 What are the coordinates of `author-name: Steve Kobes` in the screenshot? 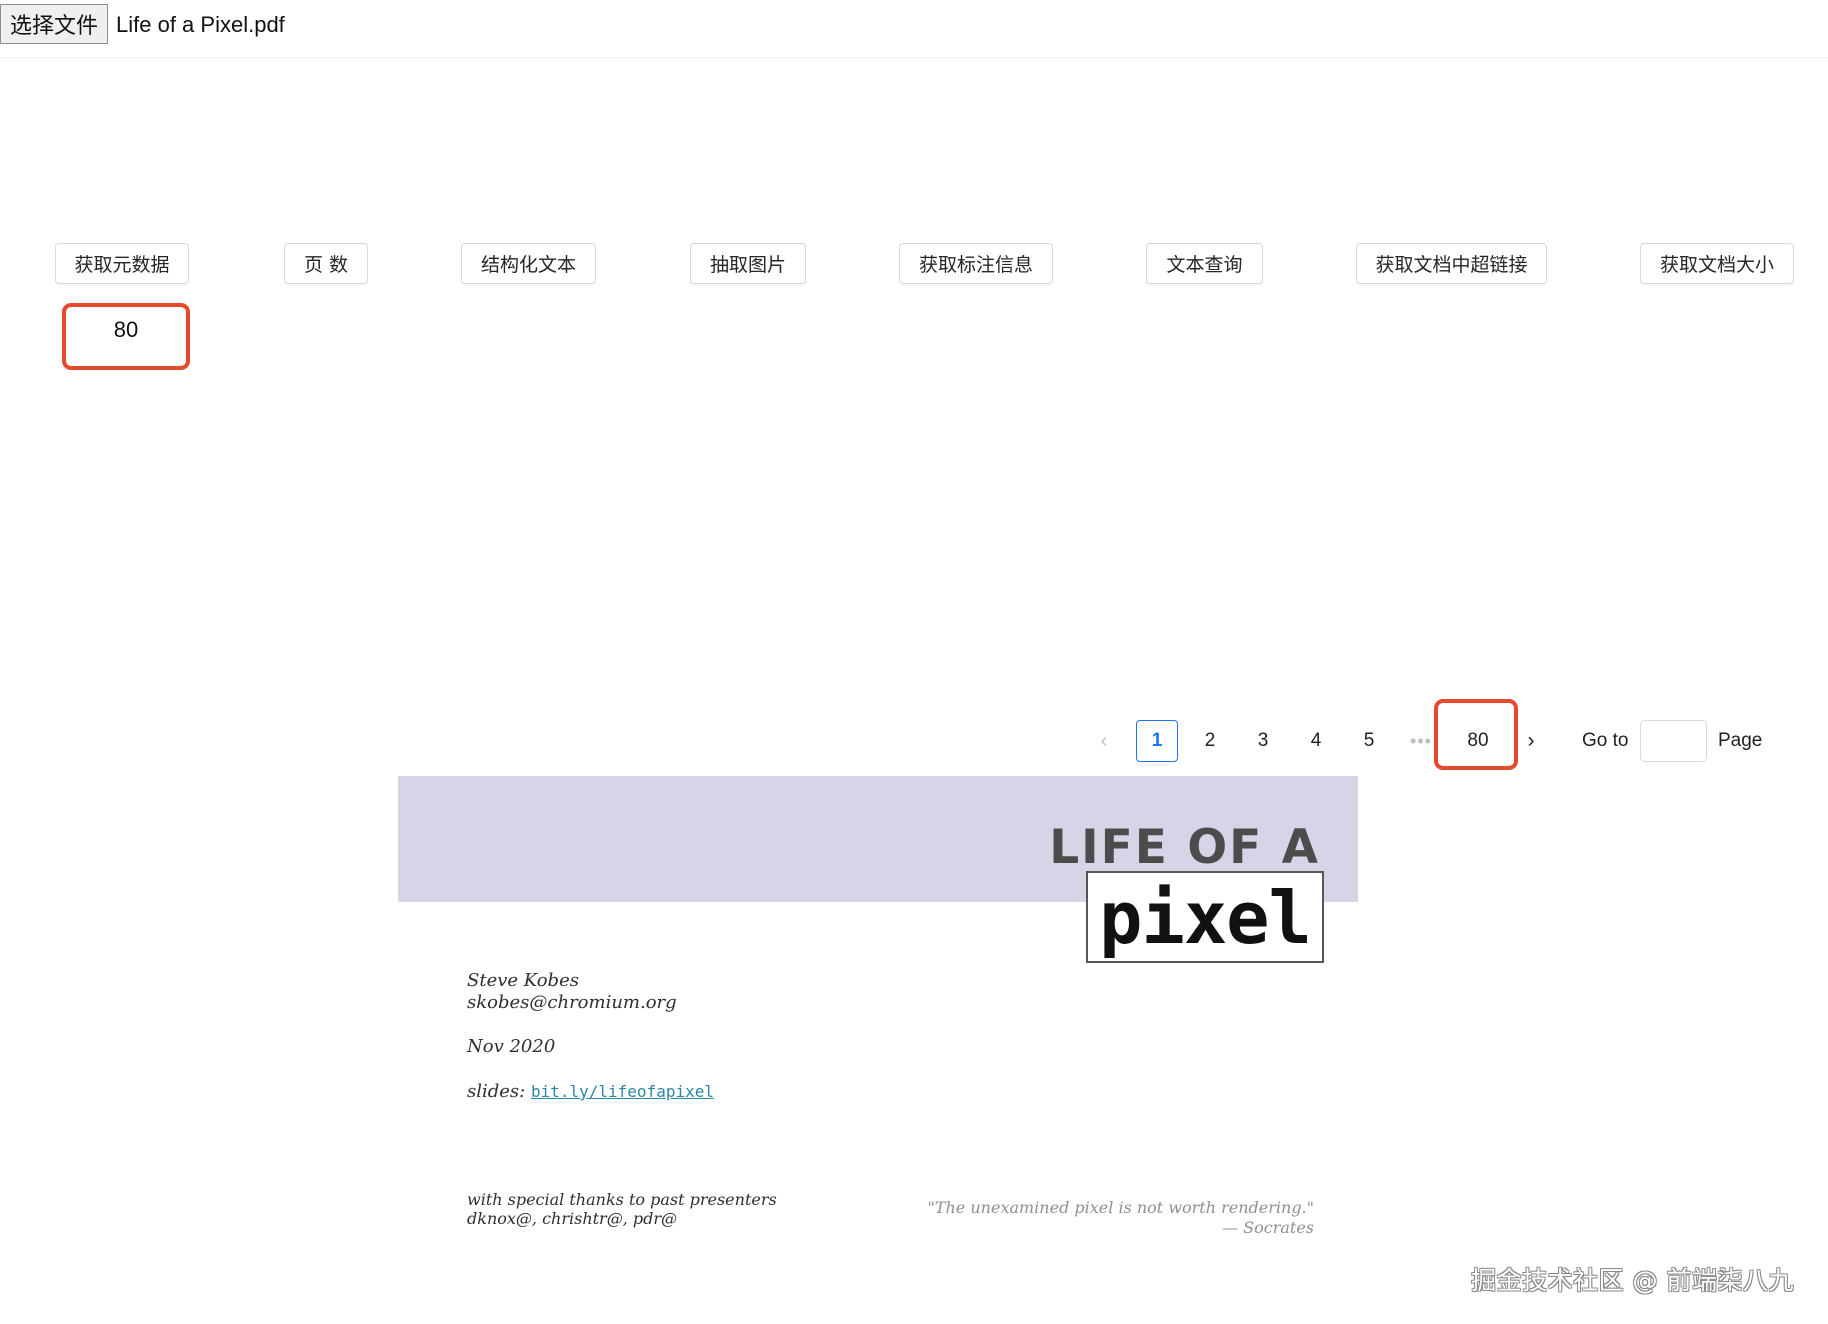 It's located at (523, 980).